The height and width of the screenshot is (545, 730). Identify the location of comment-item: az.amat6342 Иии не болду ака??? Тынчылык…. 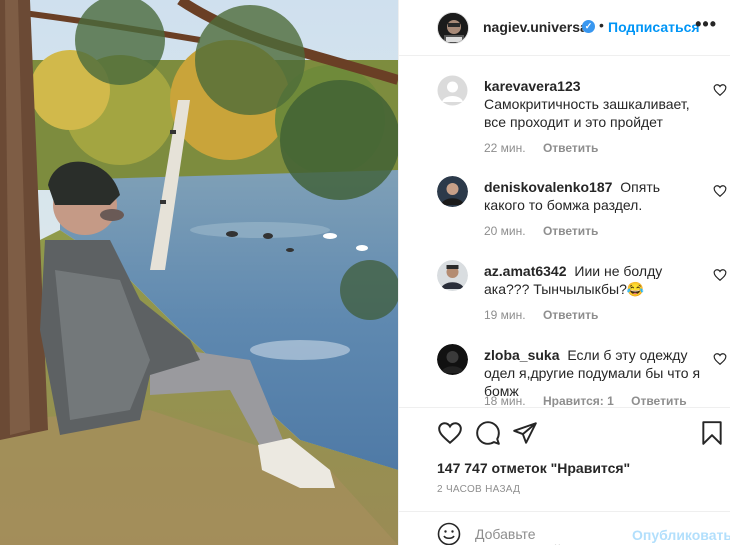
(582, 291).